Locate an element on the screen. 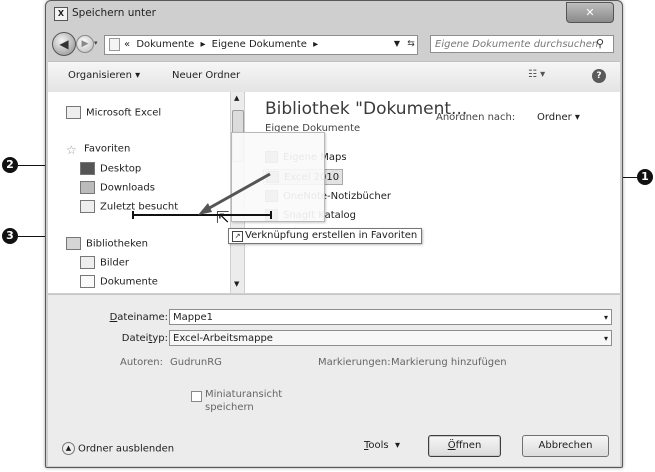 Image resolution: width=655 pixels, height=472 pixels. filetype-label: Dateityp: is located at coordinates (144, 338).